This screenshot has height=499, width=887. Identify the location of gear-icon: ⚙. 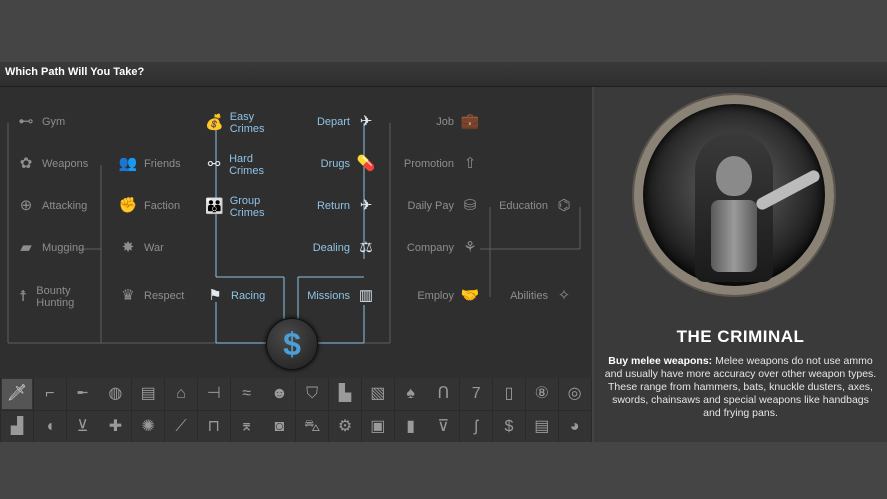
(345, 427).